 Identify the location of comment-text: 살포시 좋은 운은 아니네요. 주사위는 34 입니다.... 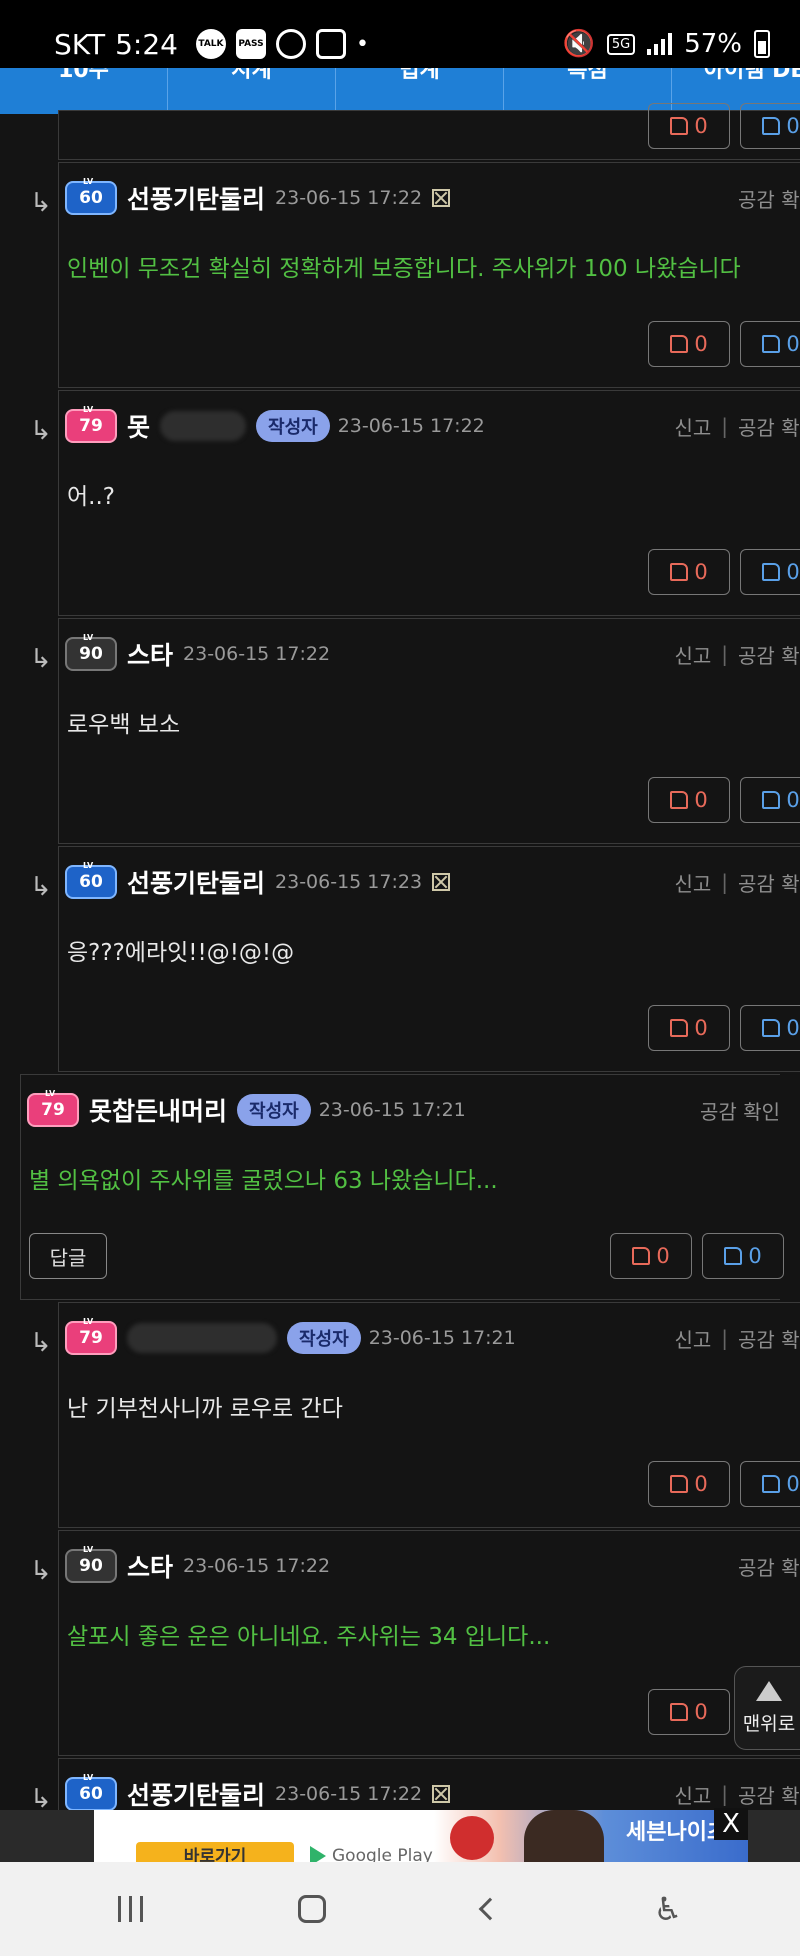
(309, 1637).